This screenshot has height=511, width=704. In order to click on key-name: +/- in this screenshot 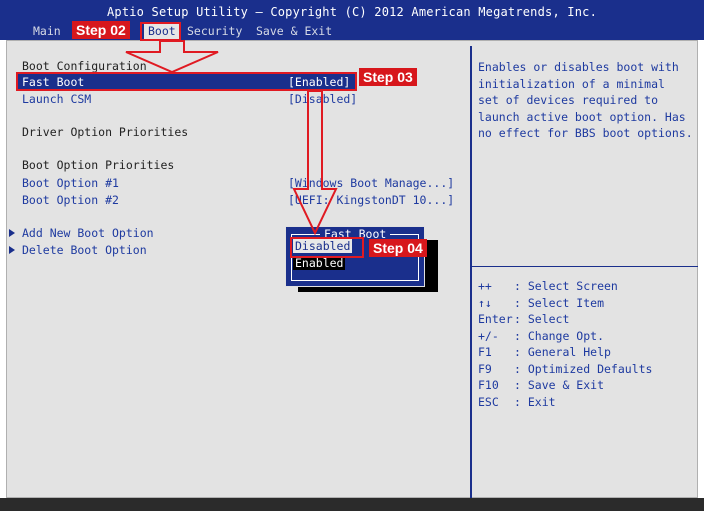, I will do `click(488, 335)`.